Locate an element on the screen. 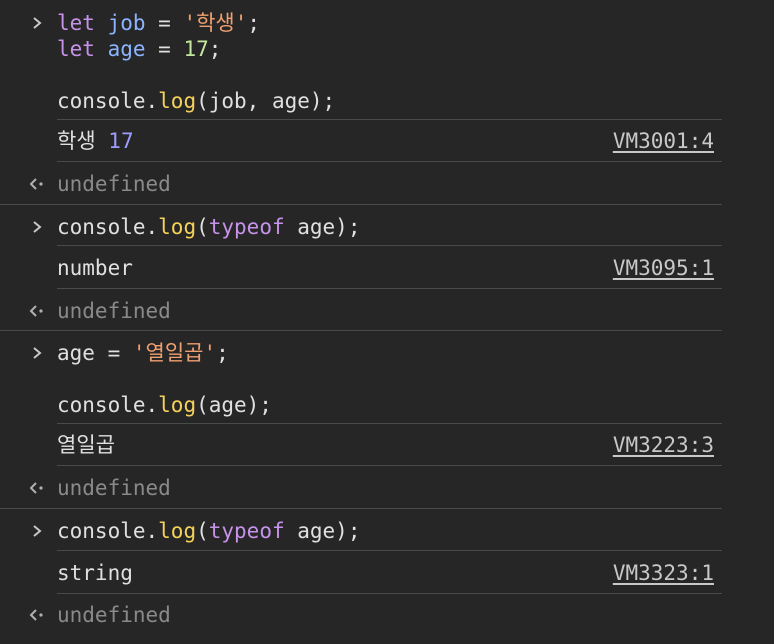  source-link: VM3323:1 is located at coordinates (663, 573).